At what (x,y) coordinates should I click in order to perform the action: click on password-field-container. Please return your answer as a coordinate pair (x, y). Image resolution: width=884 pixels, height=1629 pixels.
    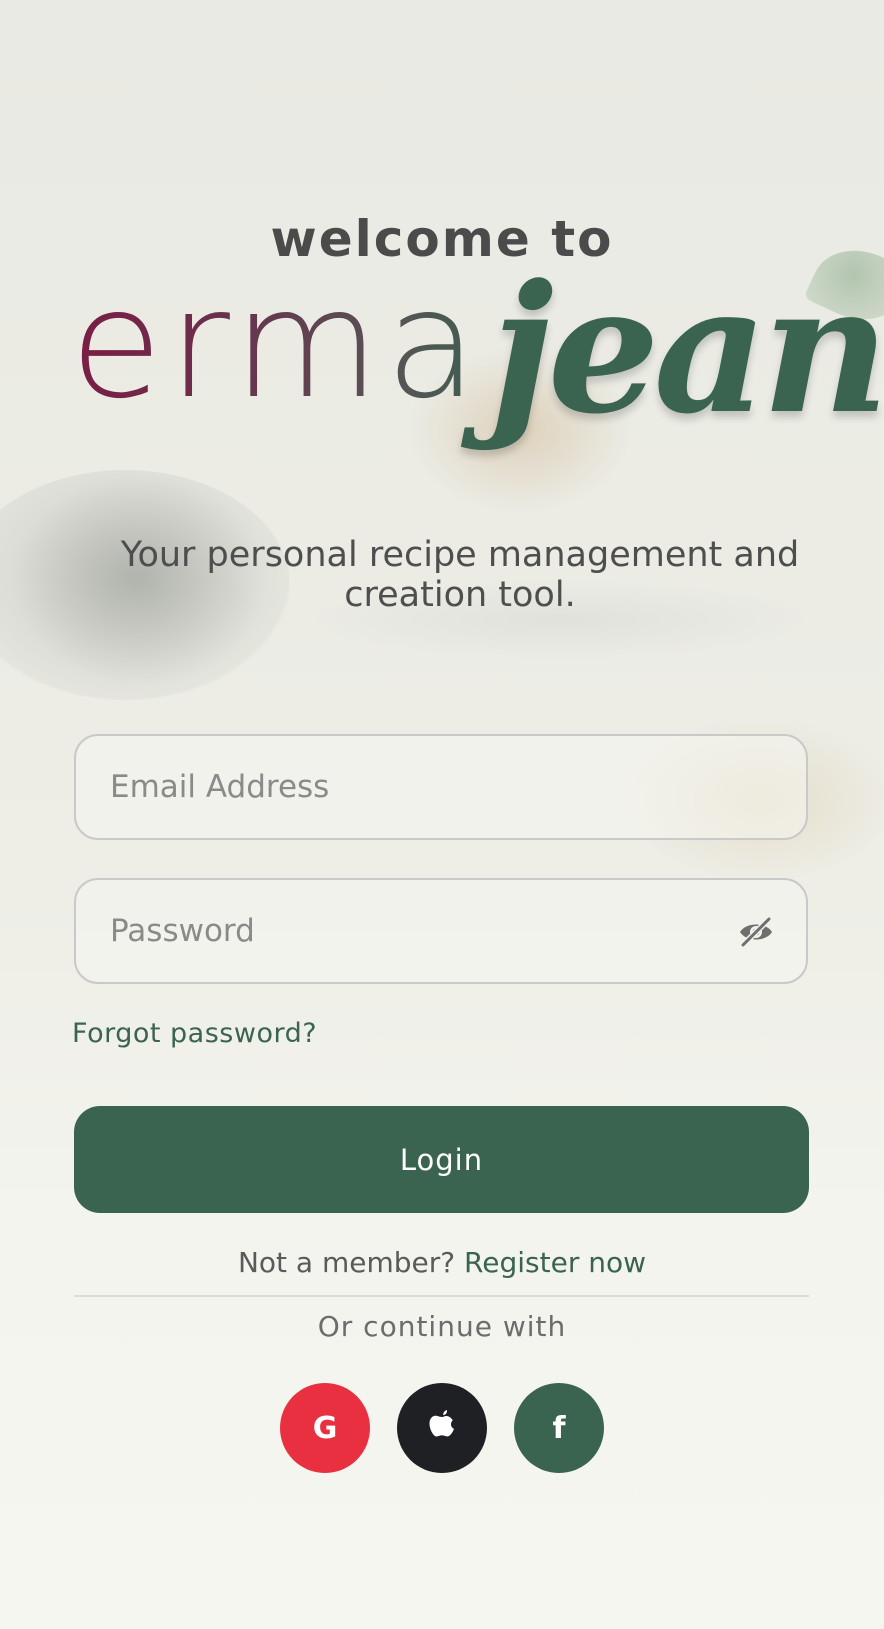
    Looking at the image, I should click on (441, 931).